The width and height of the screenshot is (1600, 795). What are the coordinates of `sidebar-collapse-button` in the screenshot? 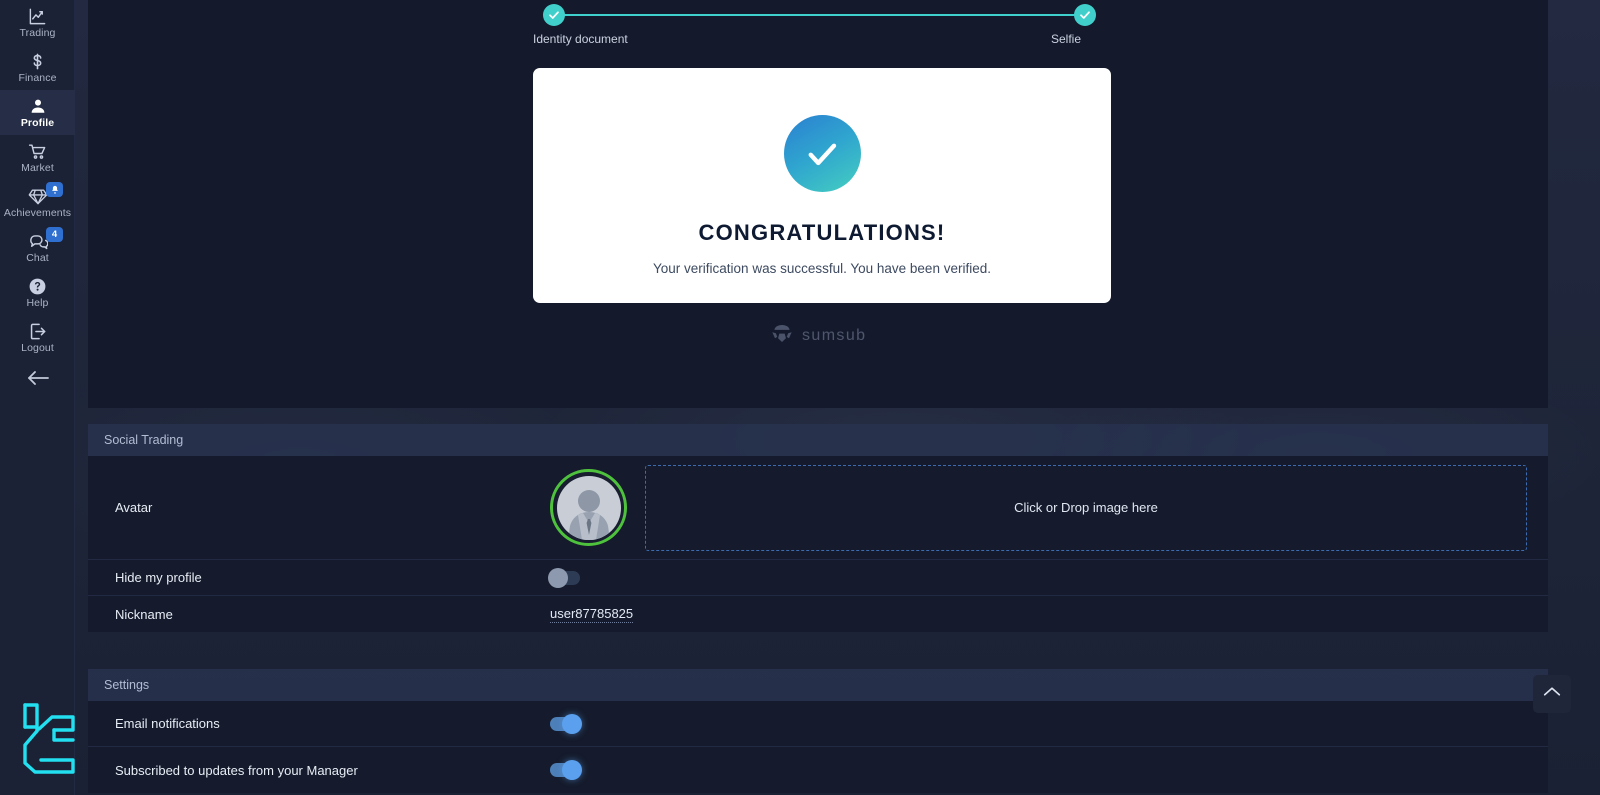 It's located at (37, 380).